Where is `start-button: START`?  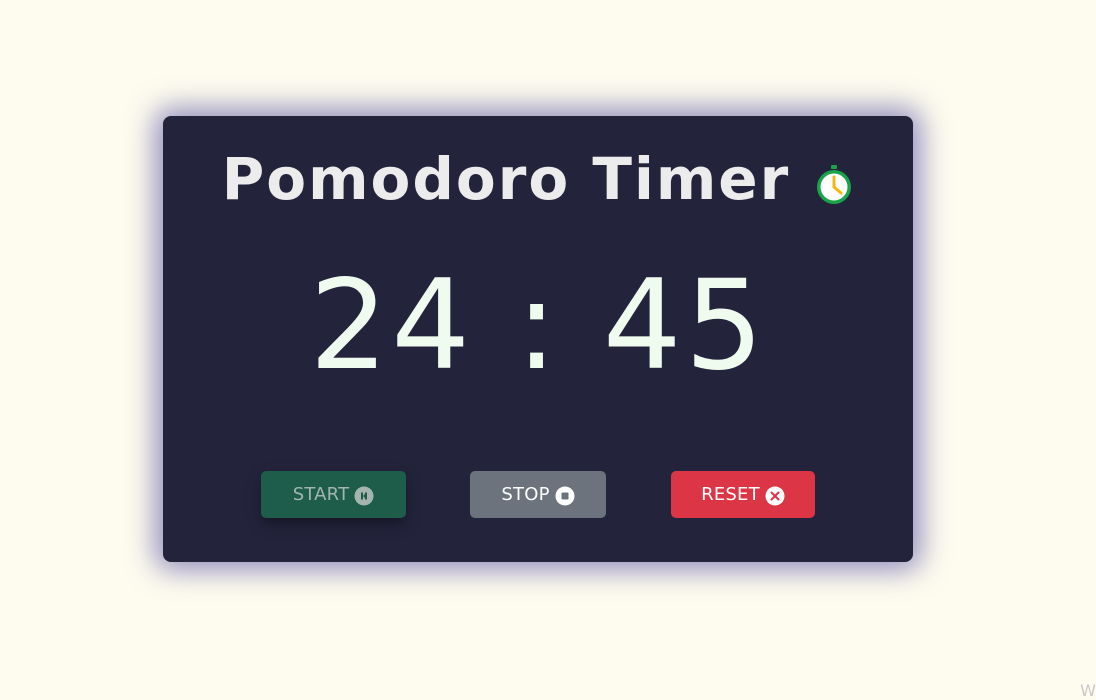
start-button: START is located at coordinates (333, 494).